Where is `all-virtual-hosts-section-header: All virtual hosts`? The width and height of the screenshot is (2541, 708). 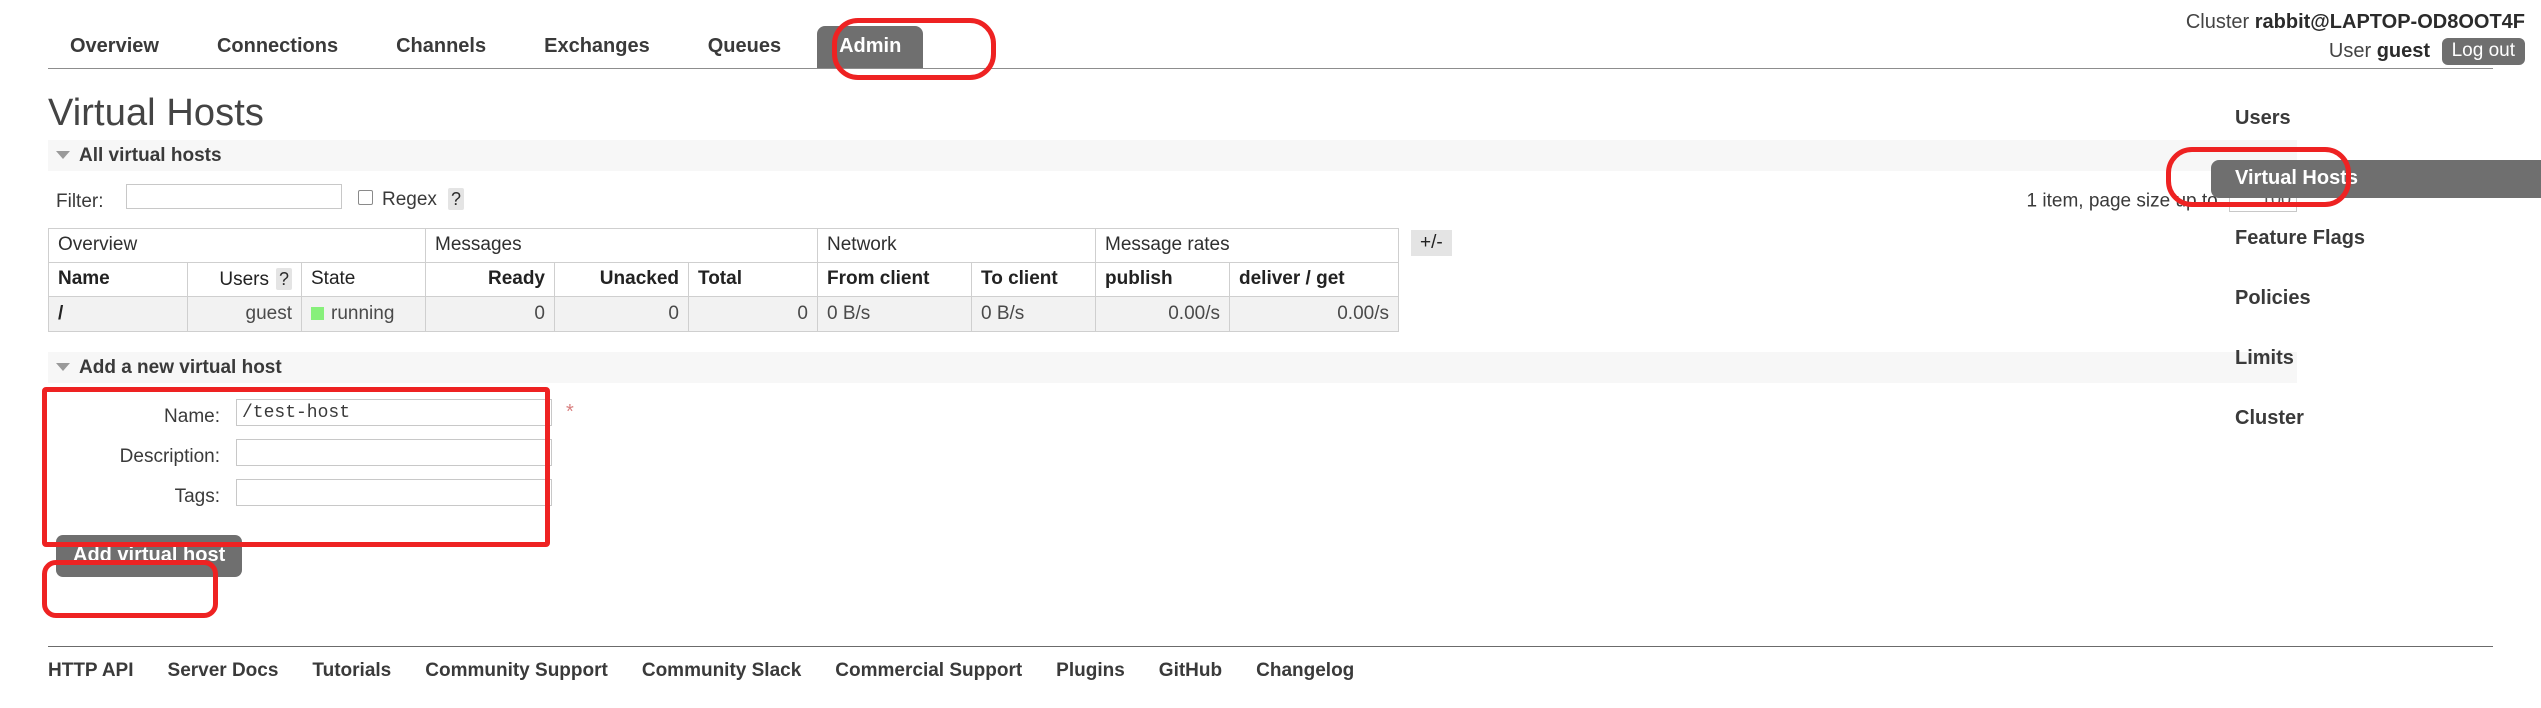
all-virtual-hosts-section-header: All virtual hosts is located at coordinates (1172, 155).